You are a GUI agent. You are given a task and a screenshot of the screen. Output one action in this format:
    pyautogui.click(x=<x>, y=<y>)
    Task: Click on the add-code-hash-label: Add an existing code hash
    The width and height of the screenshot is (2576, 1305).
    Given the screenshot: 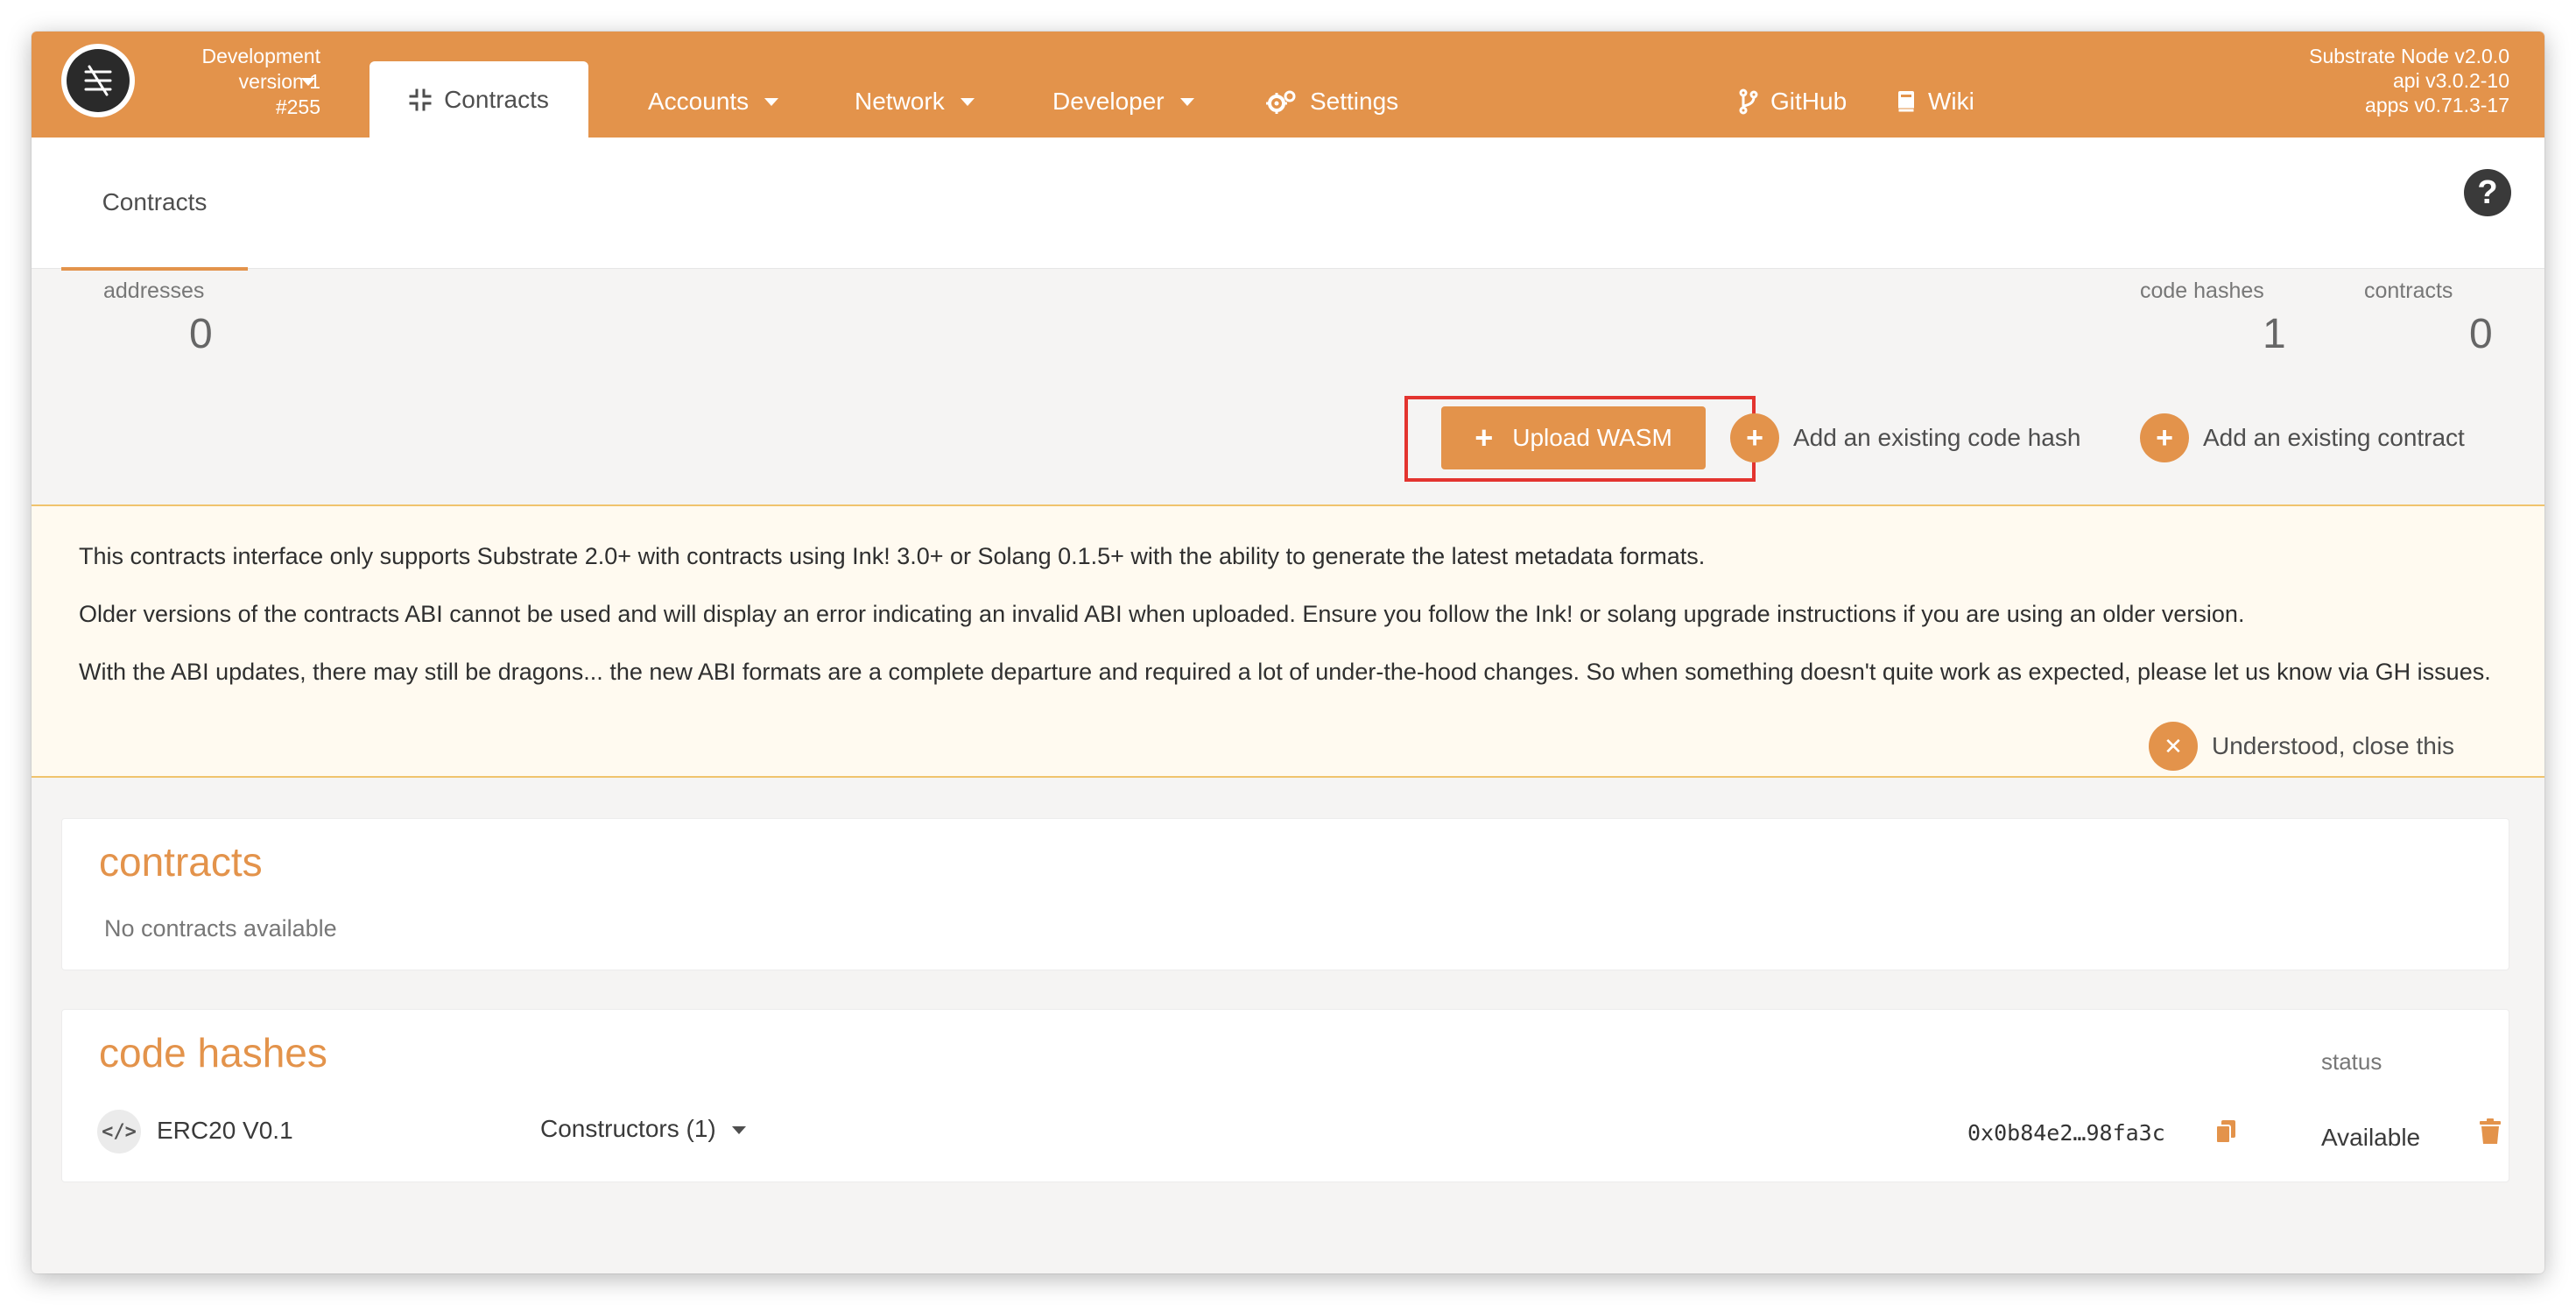 What is the action you would take?
    pyautogui.click(x=1937, y=438)
    